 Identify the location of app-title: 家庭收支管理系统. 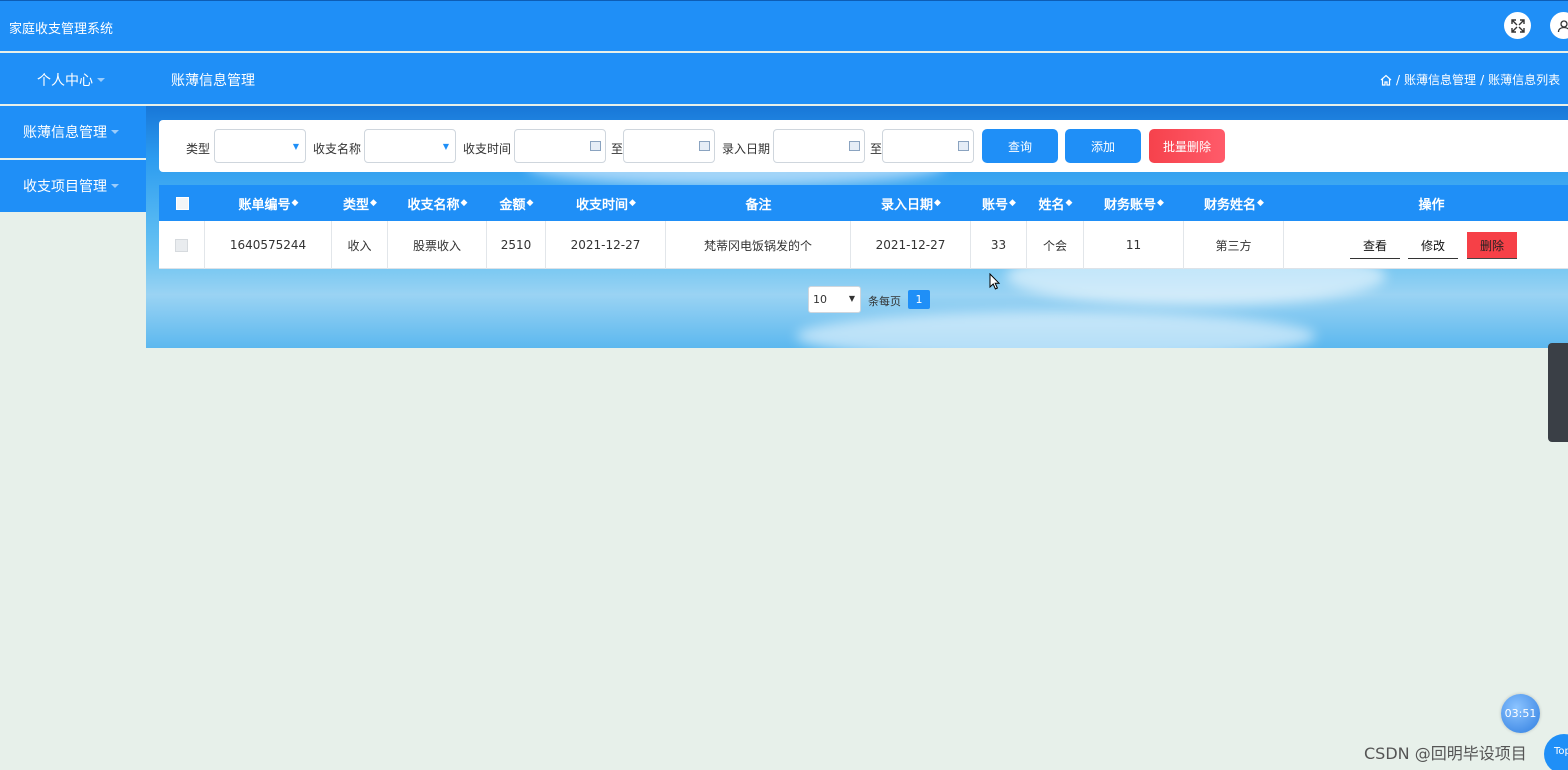
(61, 29).